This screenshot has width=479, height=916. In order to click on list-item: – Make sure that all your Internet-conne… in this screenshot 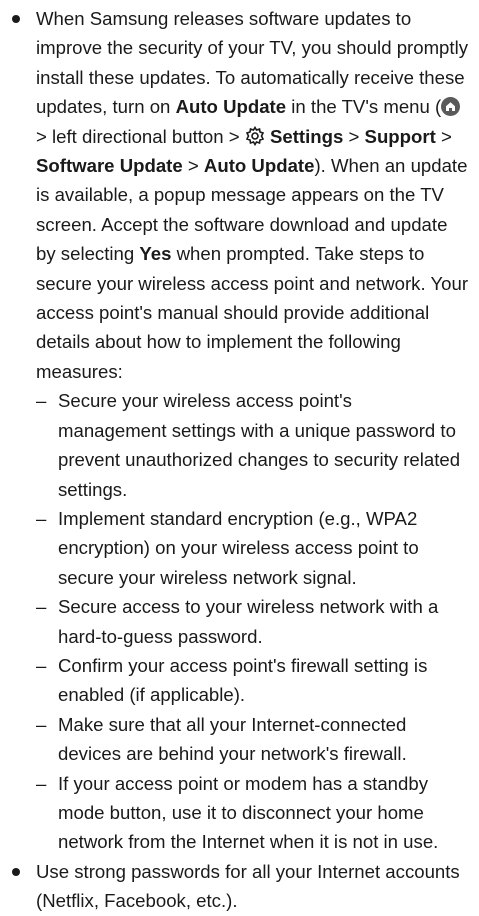, I will do `click(253, 739)`.